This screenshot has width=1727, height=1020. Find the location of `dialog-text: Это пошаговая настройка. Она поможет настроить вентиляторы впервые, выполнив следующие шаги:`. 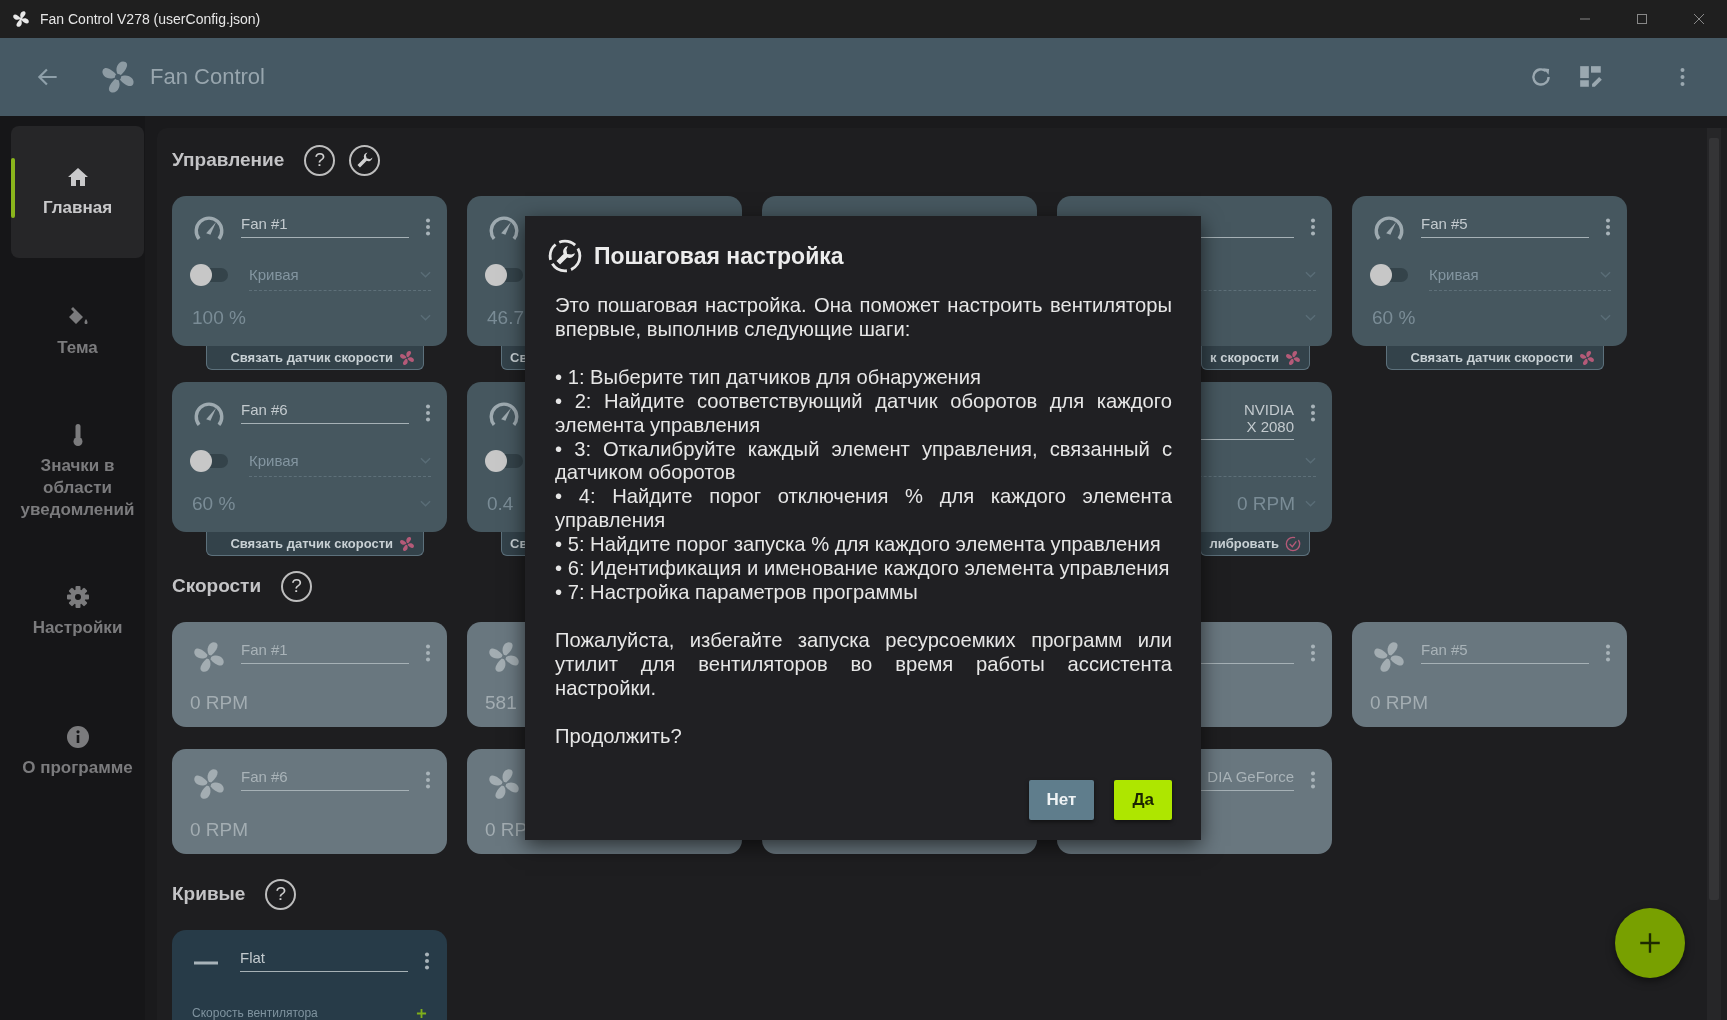

dialog-text: Это пошаговая настройка. Она поможет настроить вентиляторы впервые, выполнив следующие шаги: is located at coordinates (863, 318).